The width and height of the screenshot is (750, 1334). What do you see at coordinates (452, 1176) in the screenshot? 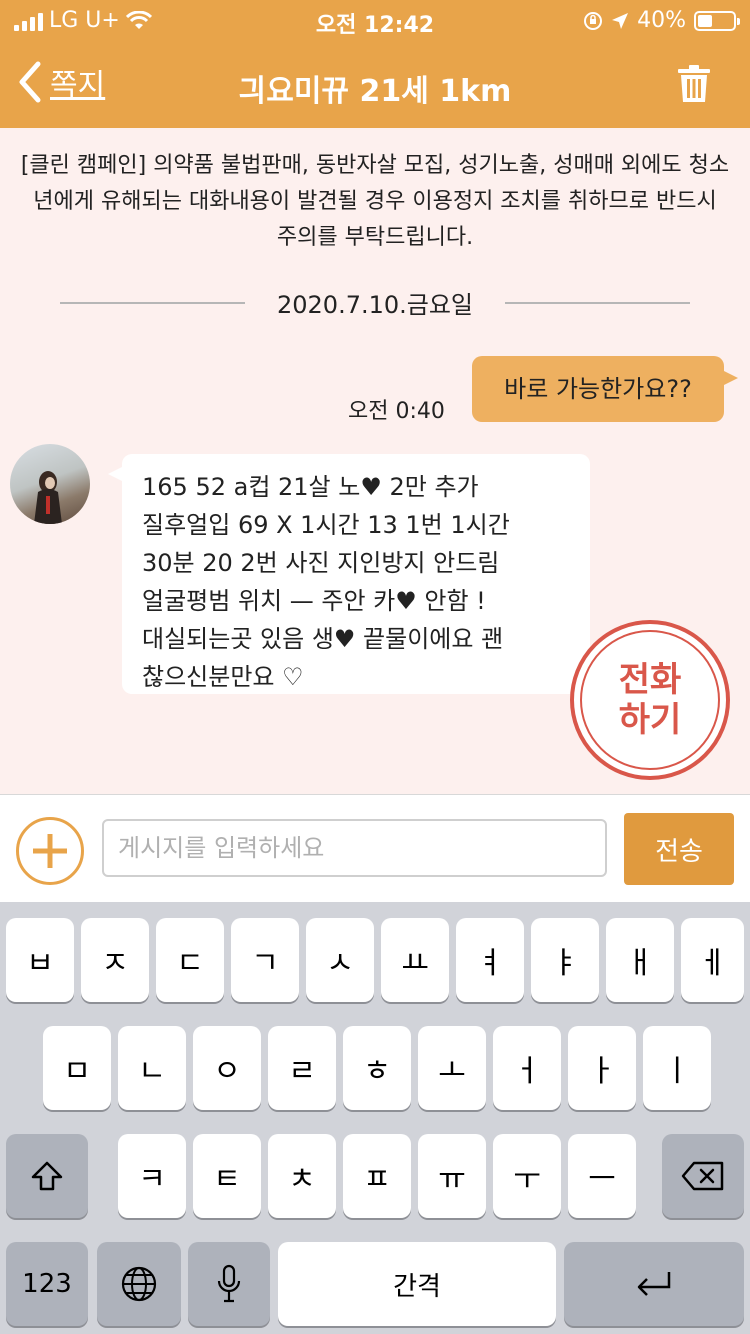
I see `key: ㅠ` at bounding box center [452, 1176].